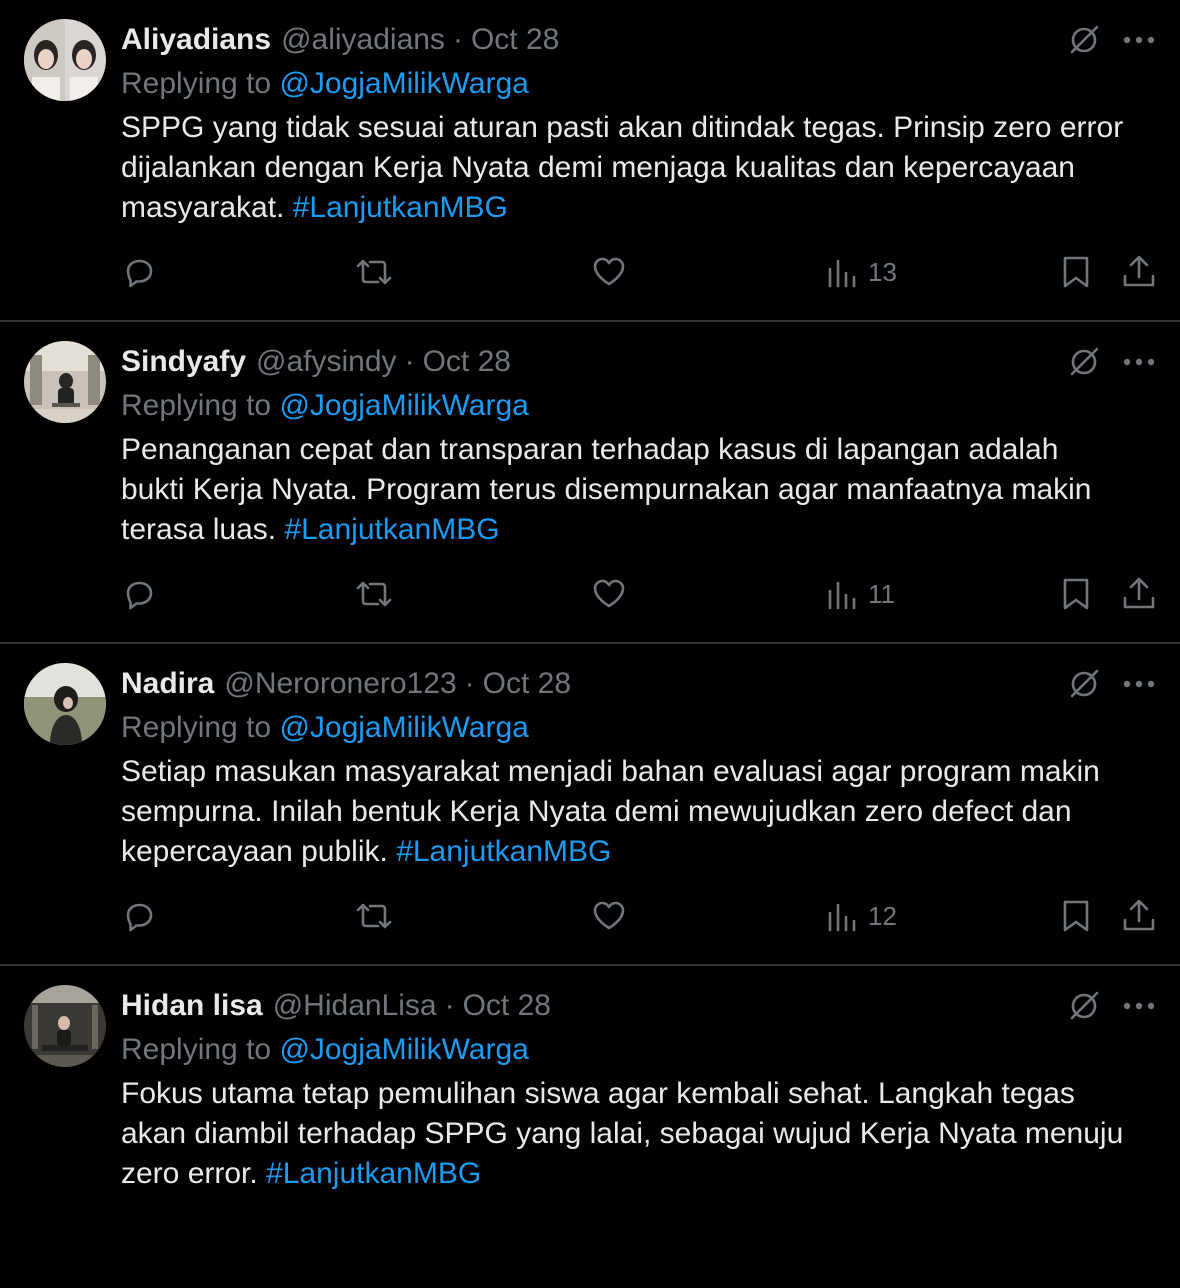  What do you see at coordinates (641, 852) in the screenshot?
I see `tweet-text-line: kepercayaan publik. #LanjutkanMBG` at bounding box center [641, 852].